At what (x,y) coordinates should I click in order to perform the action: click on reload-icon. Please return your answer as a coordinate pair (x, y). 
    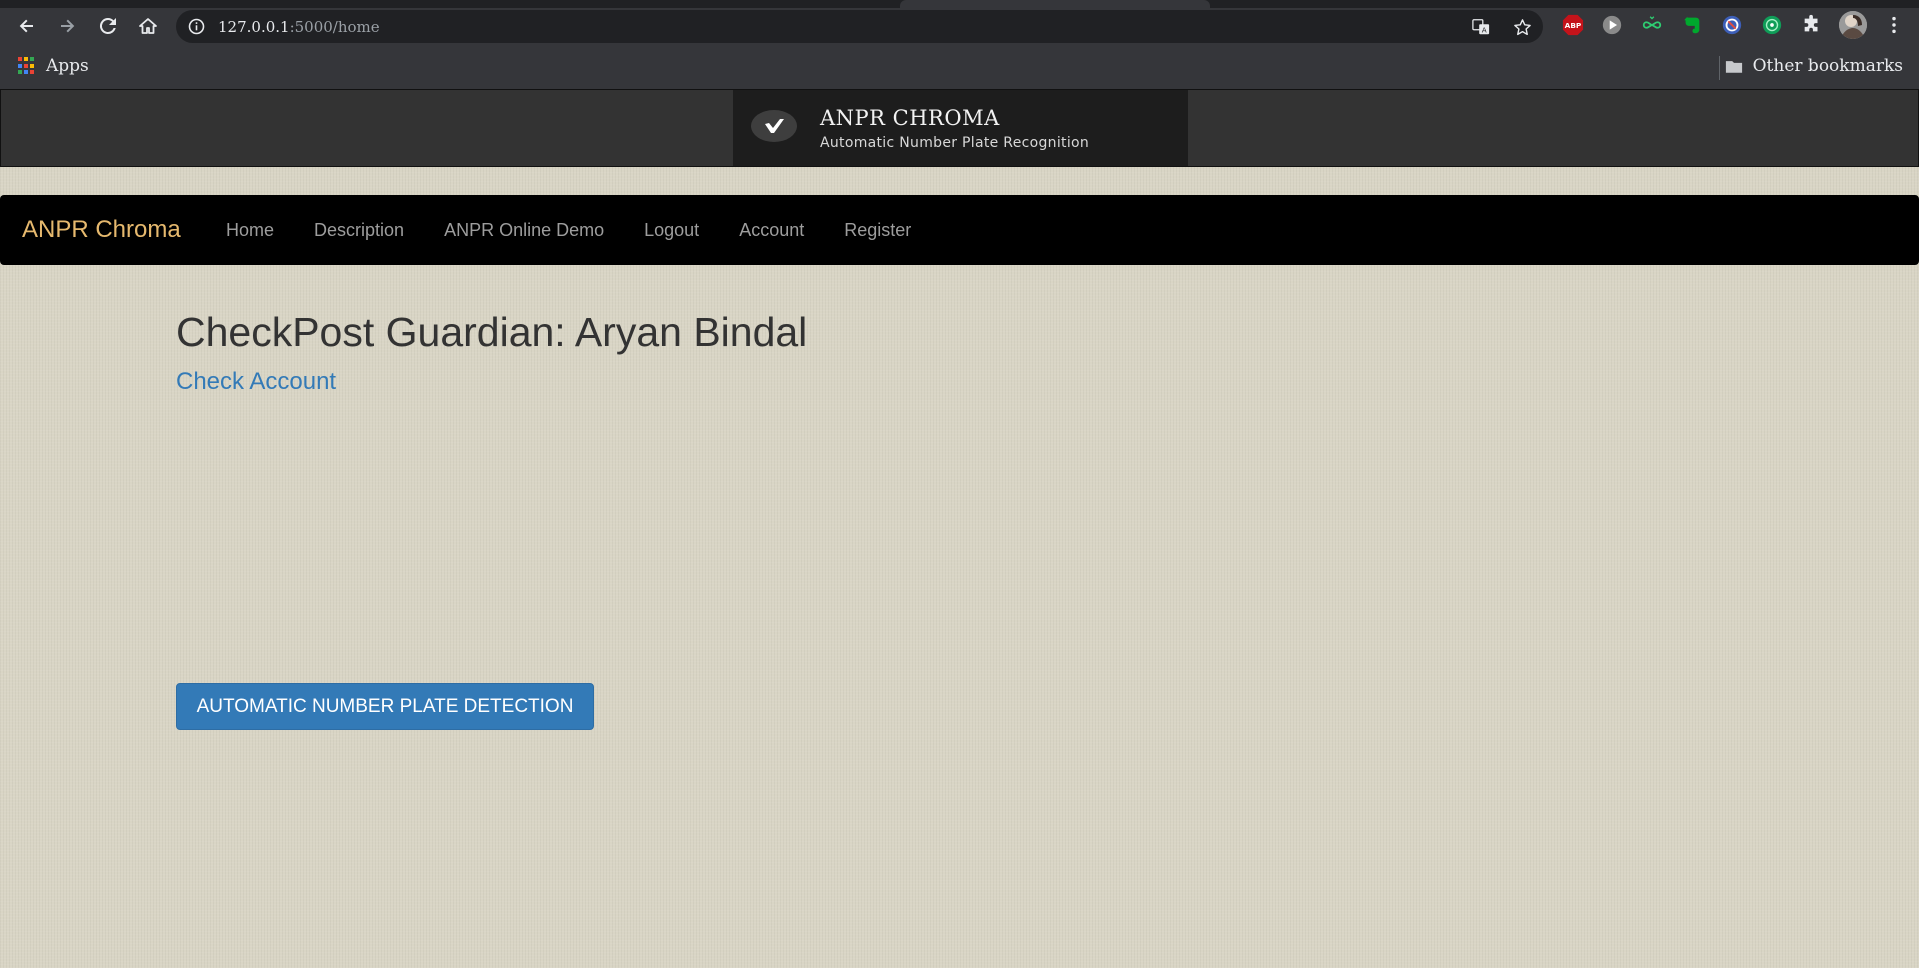
    Looking at the image, I should click on (108, 26).